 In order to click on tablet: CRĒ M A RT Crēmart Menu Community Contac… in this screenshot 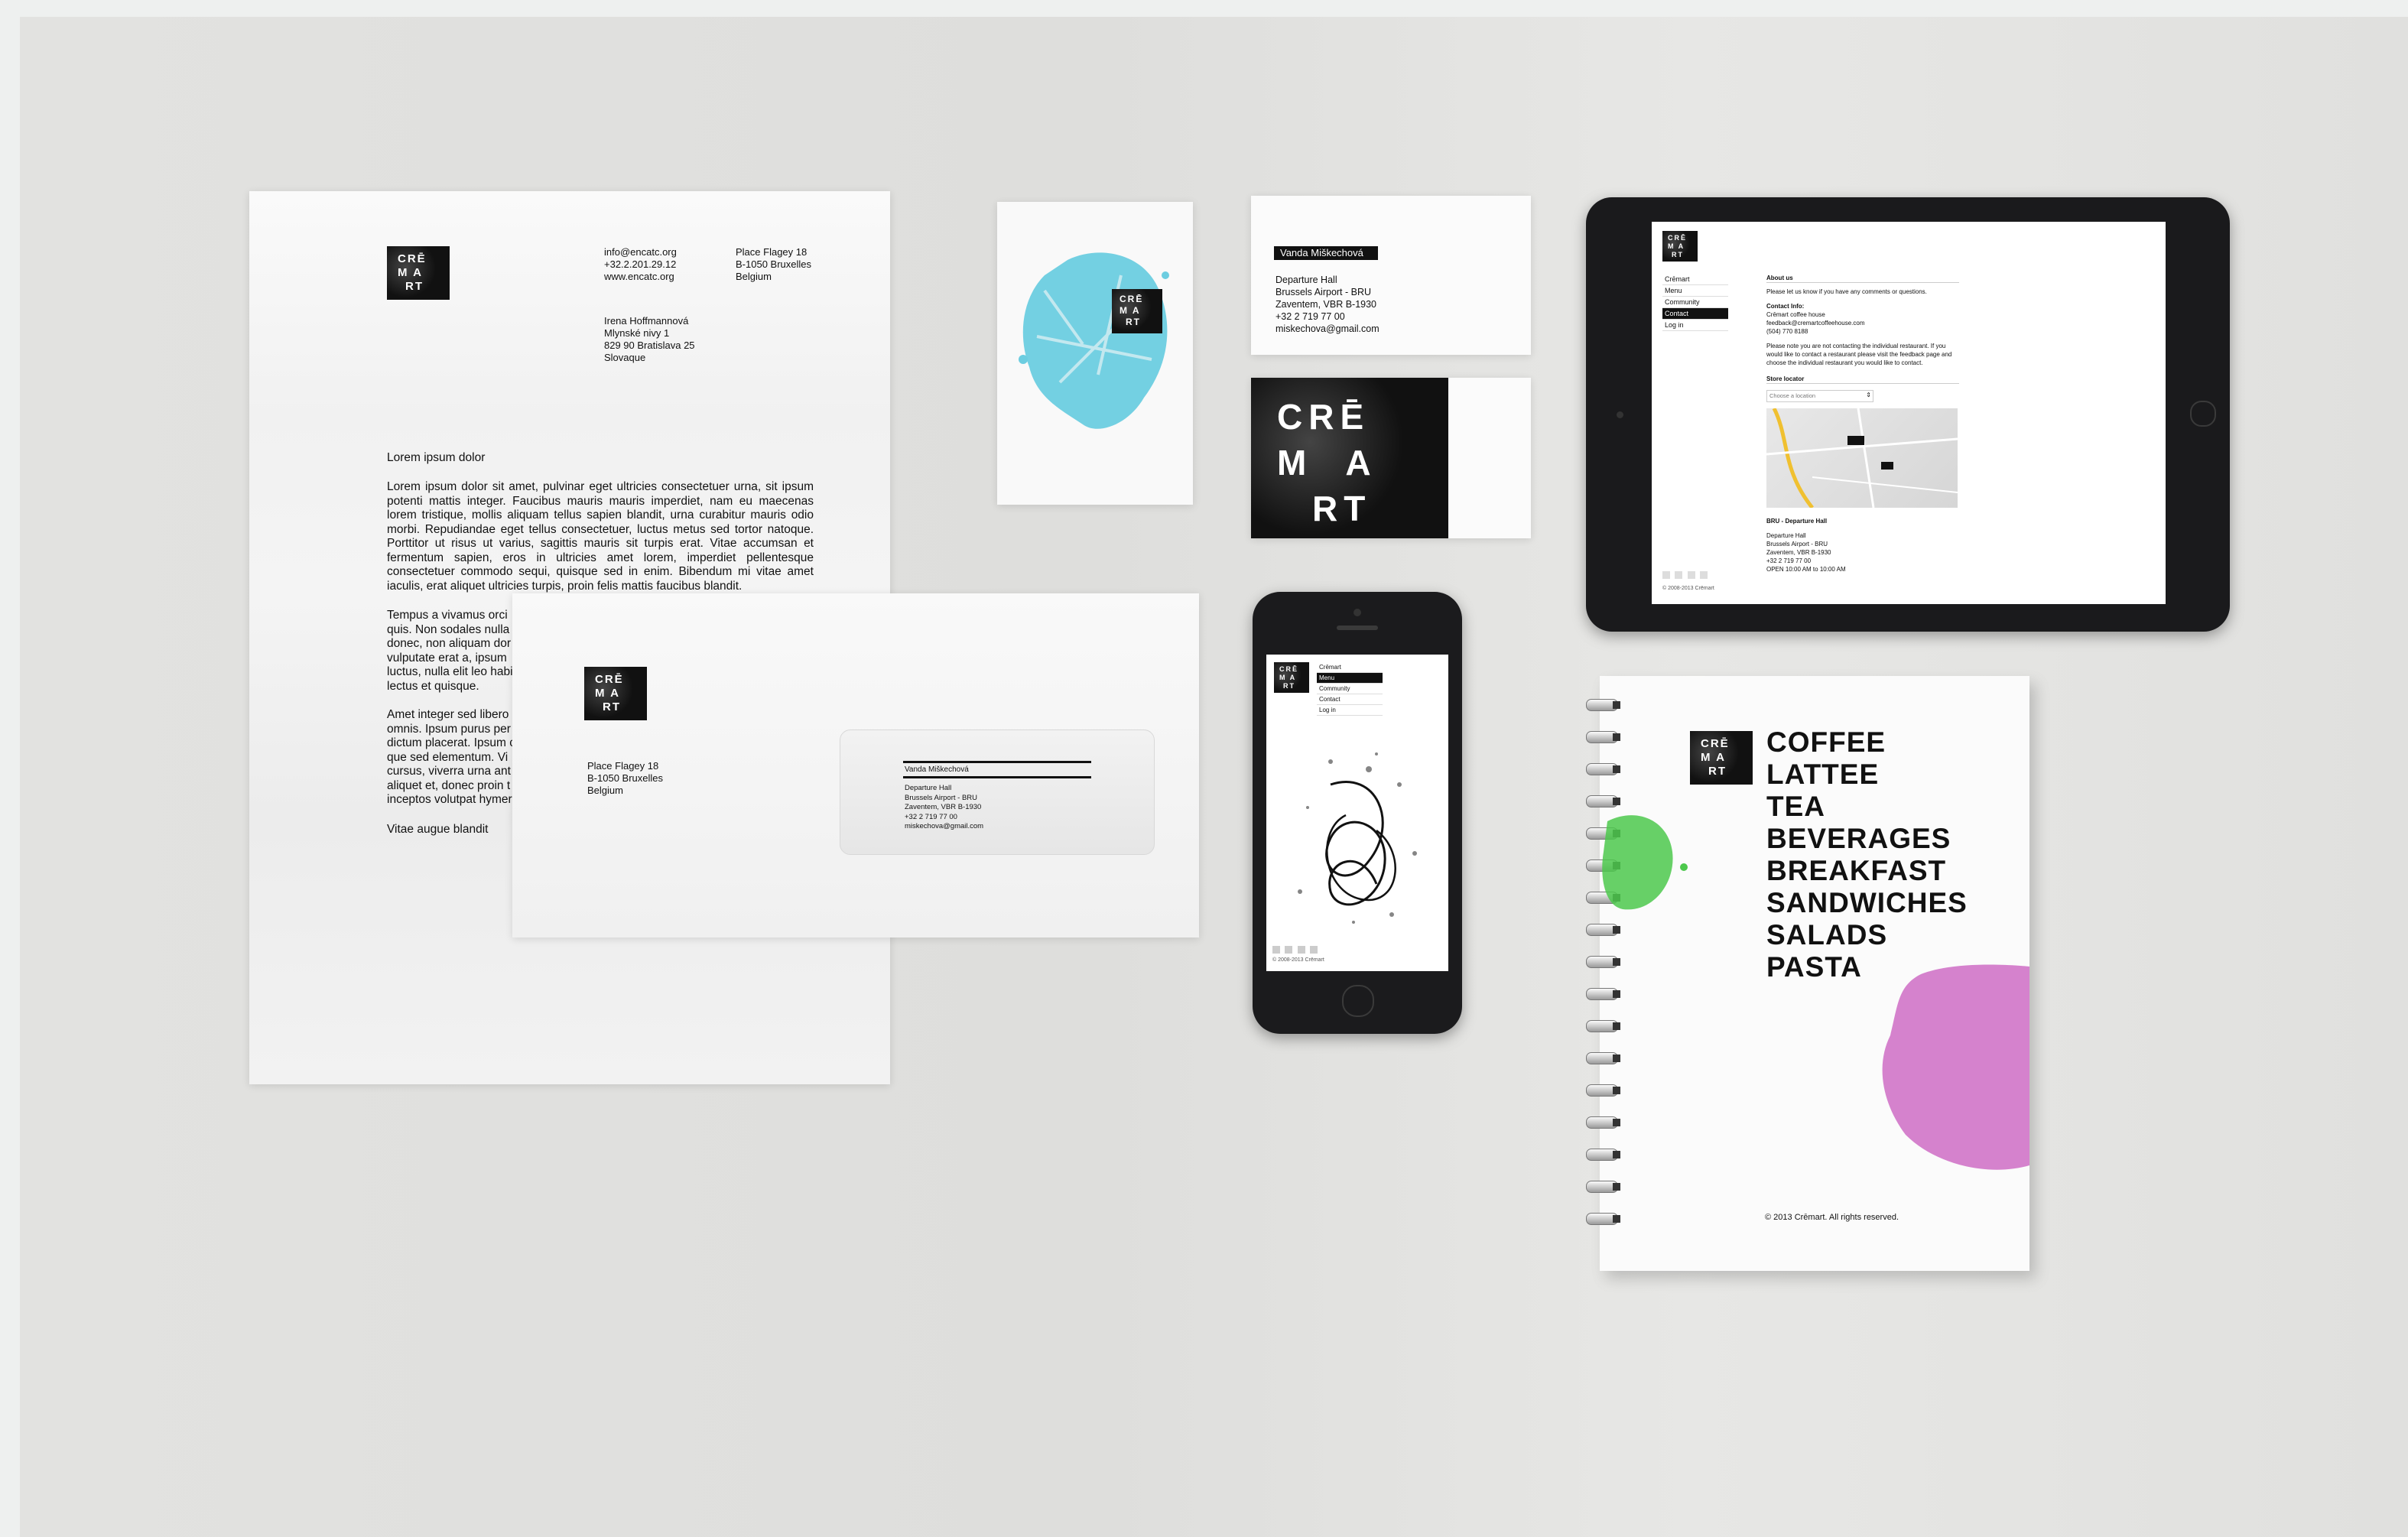, I will do `click(1908, 414)`.